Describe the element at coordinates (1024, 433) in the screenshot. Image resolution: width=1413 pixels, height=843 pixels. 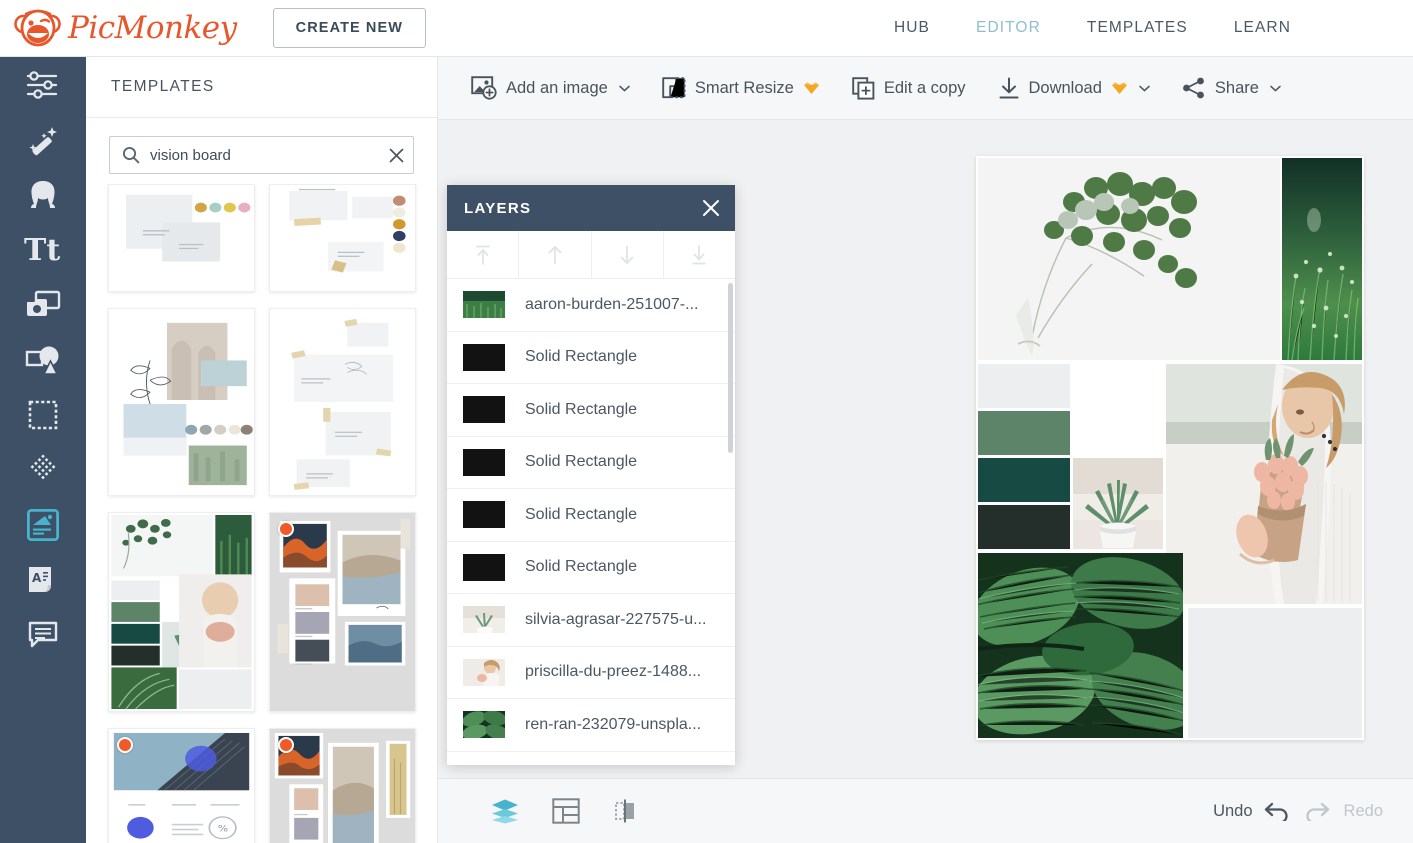
I see `swatch-sage-green` at that location.